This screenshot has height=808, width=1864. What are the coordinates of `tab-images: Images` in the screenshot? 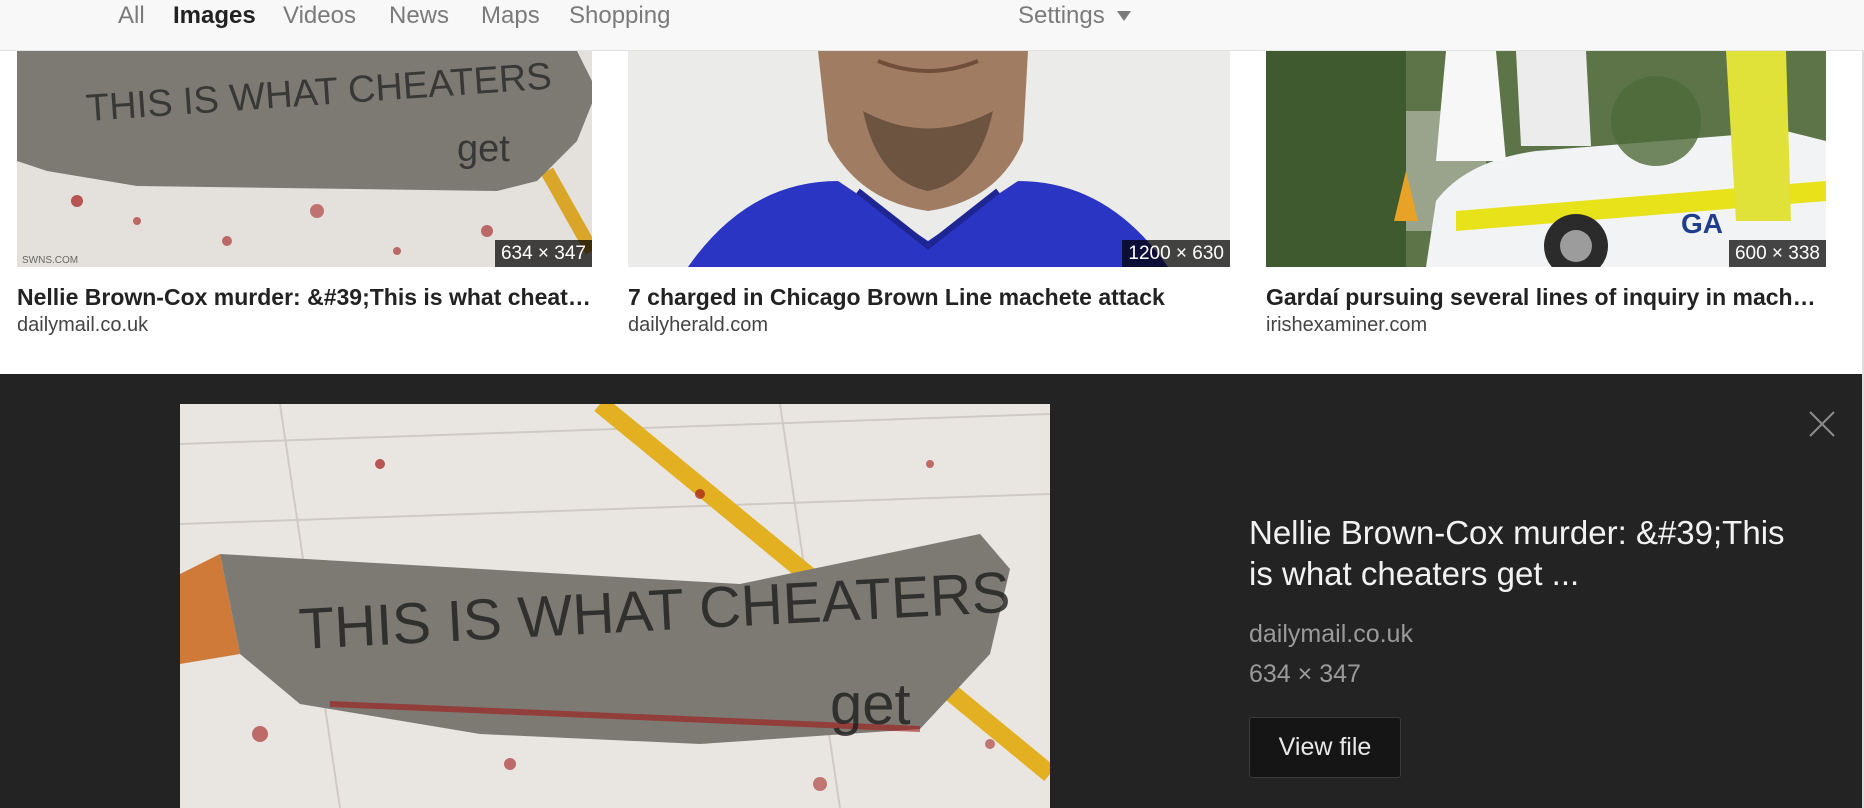 It's located at (214, 16).